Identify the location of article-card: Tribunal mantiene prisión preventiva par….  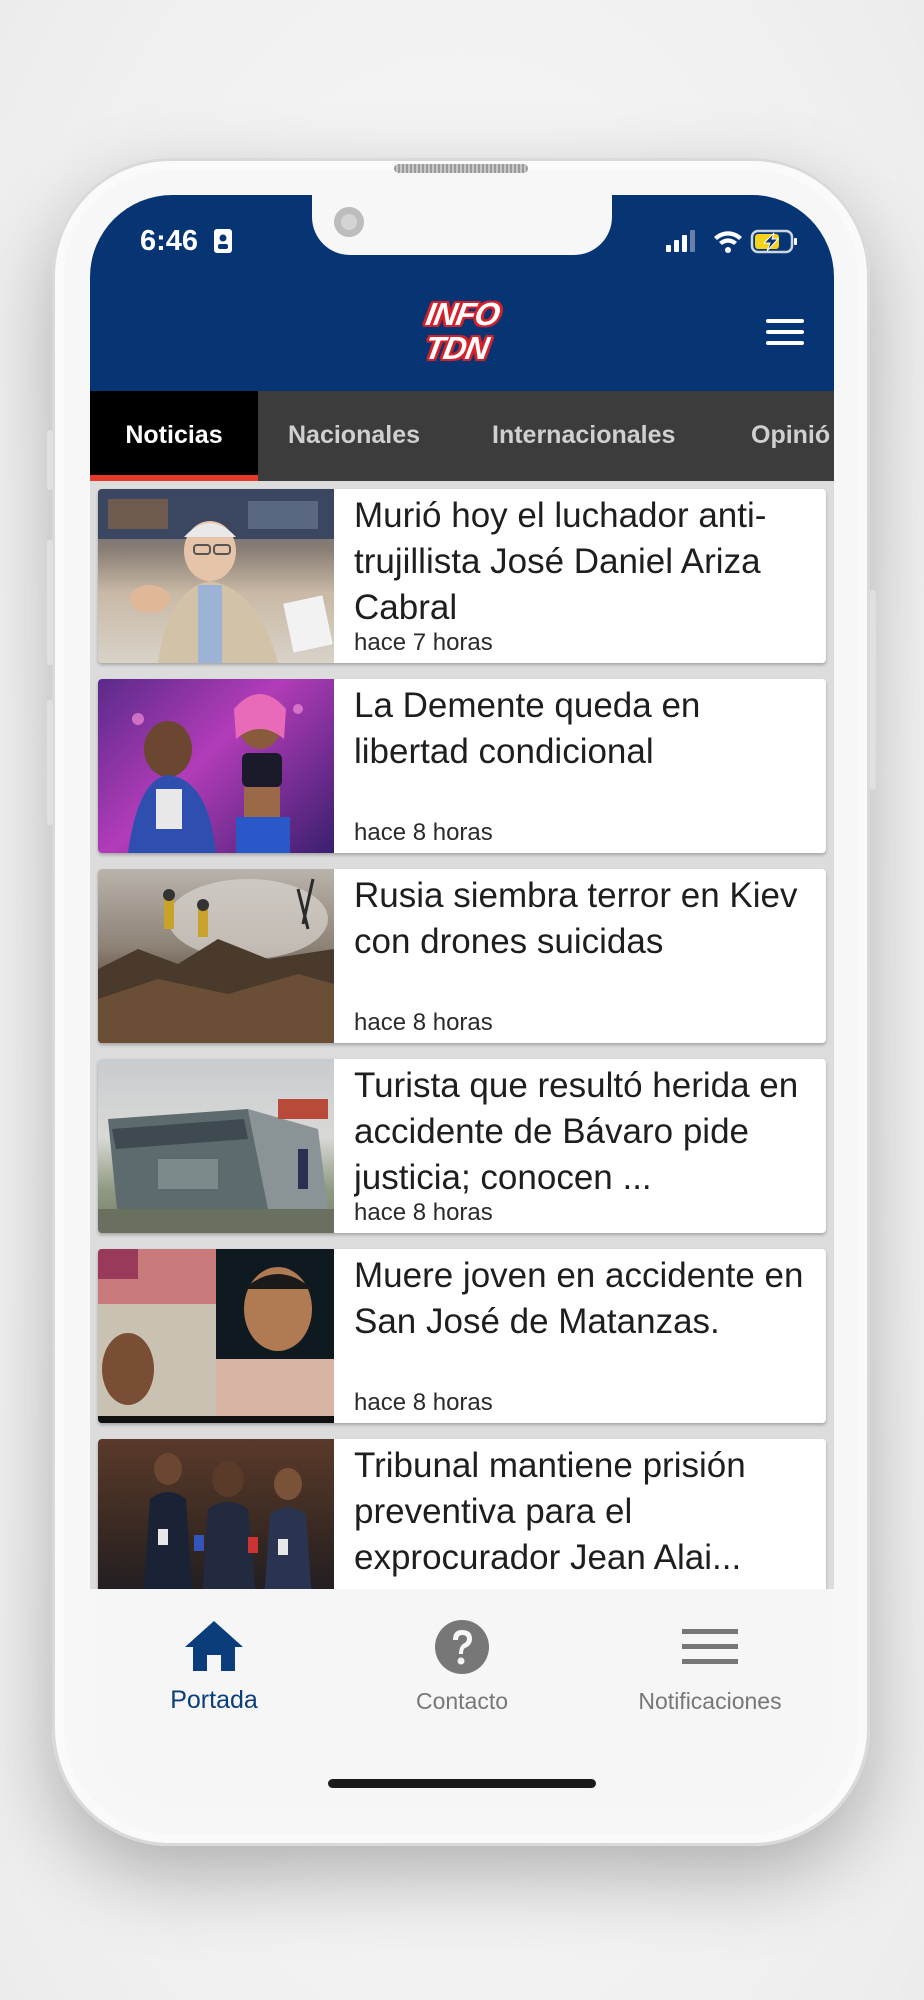
(462, 1514).